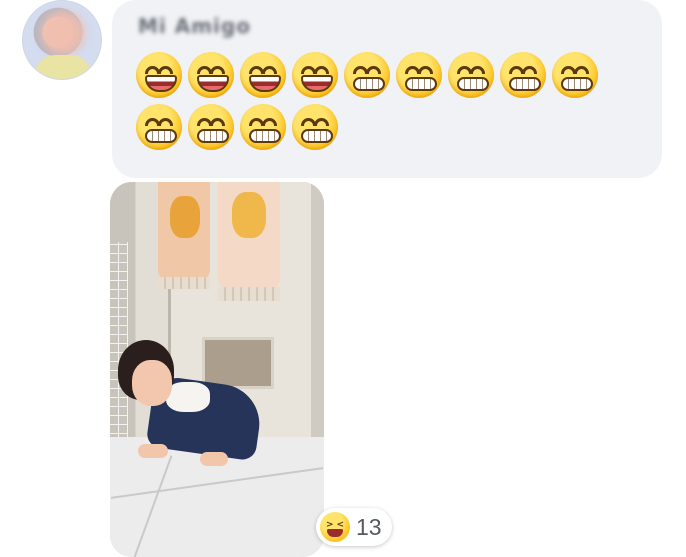 Image resolution: width=686 pixels, height=557 pixels. What do you see at coordinates (188, 397) in the screenshot?
I see `photo-child-collar` at bounding box center [188, 397].